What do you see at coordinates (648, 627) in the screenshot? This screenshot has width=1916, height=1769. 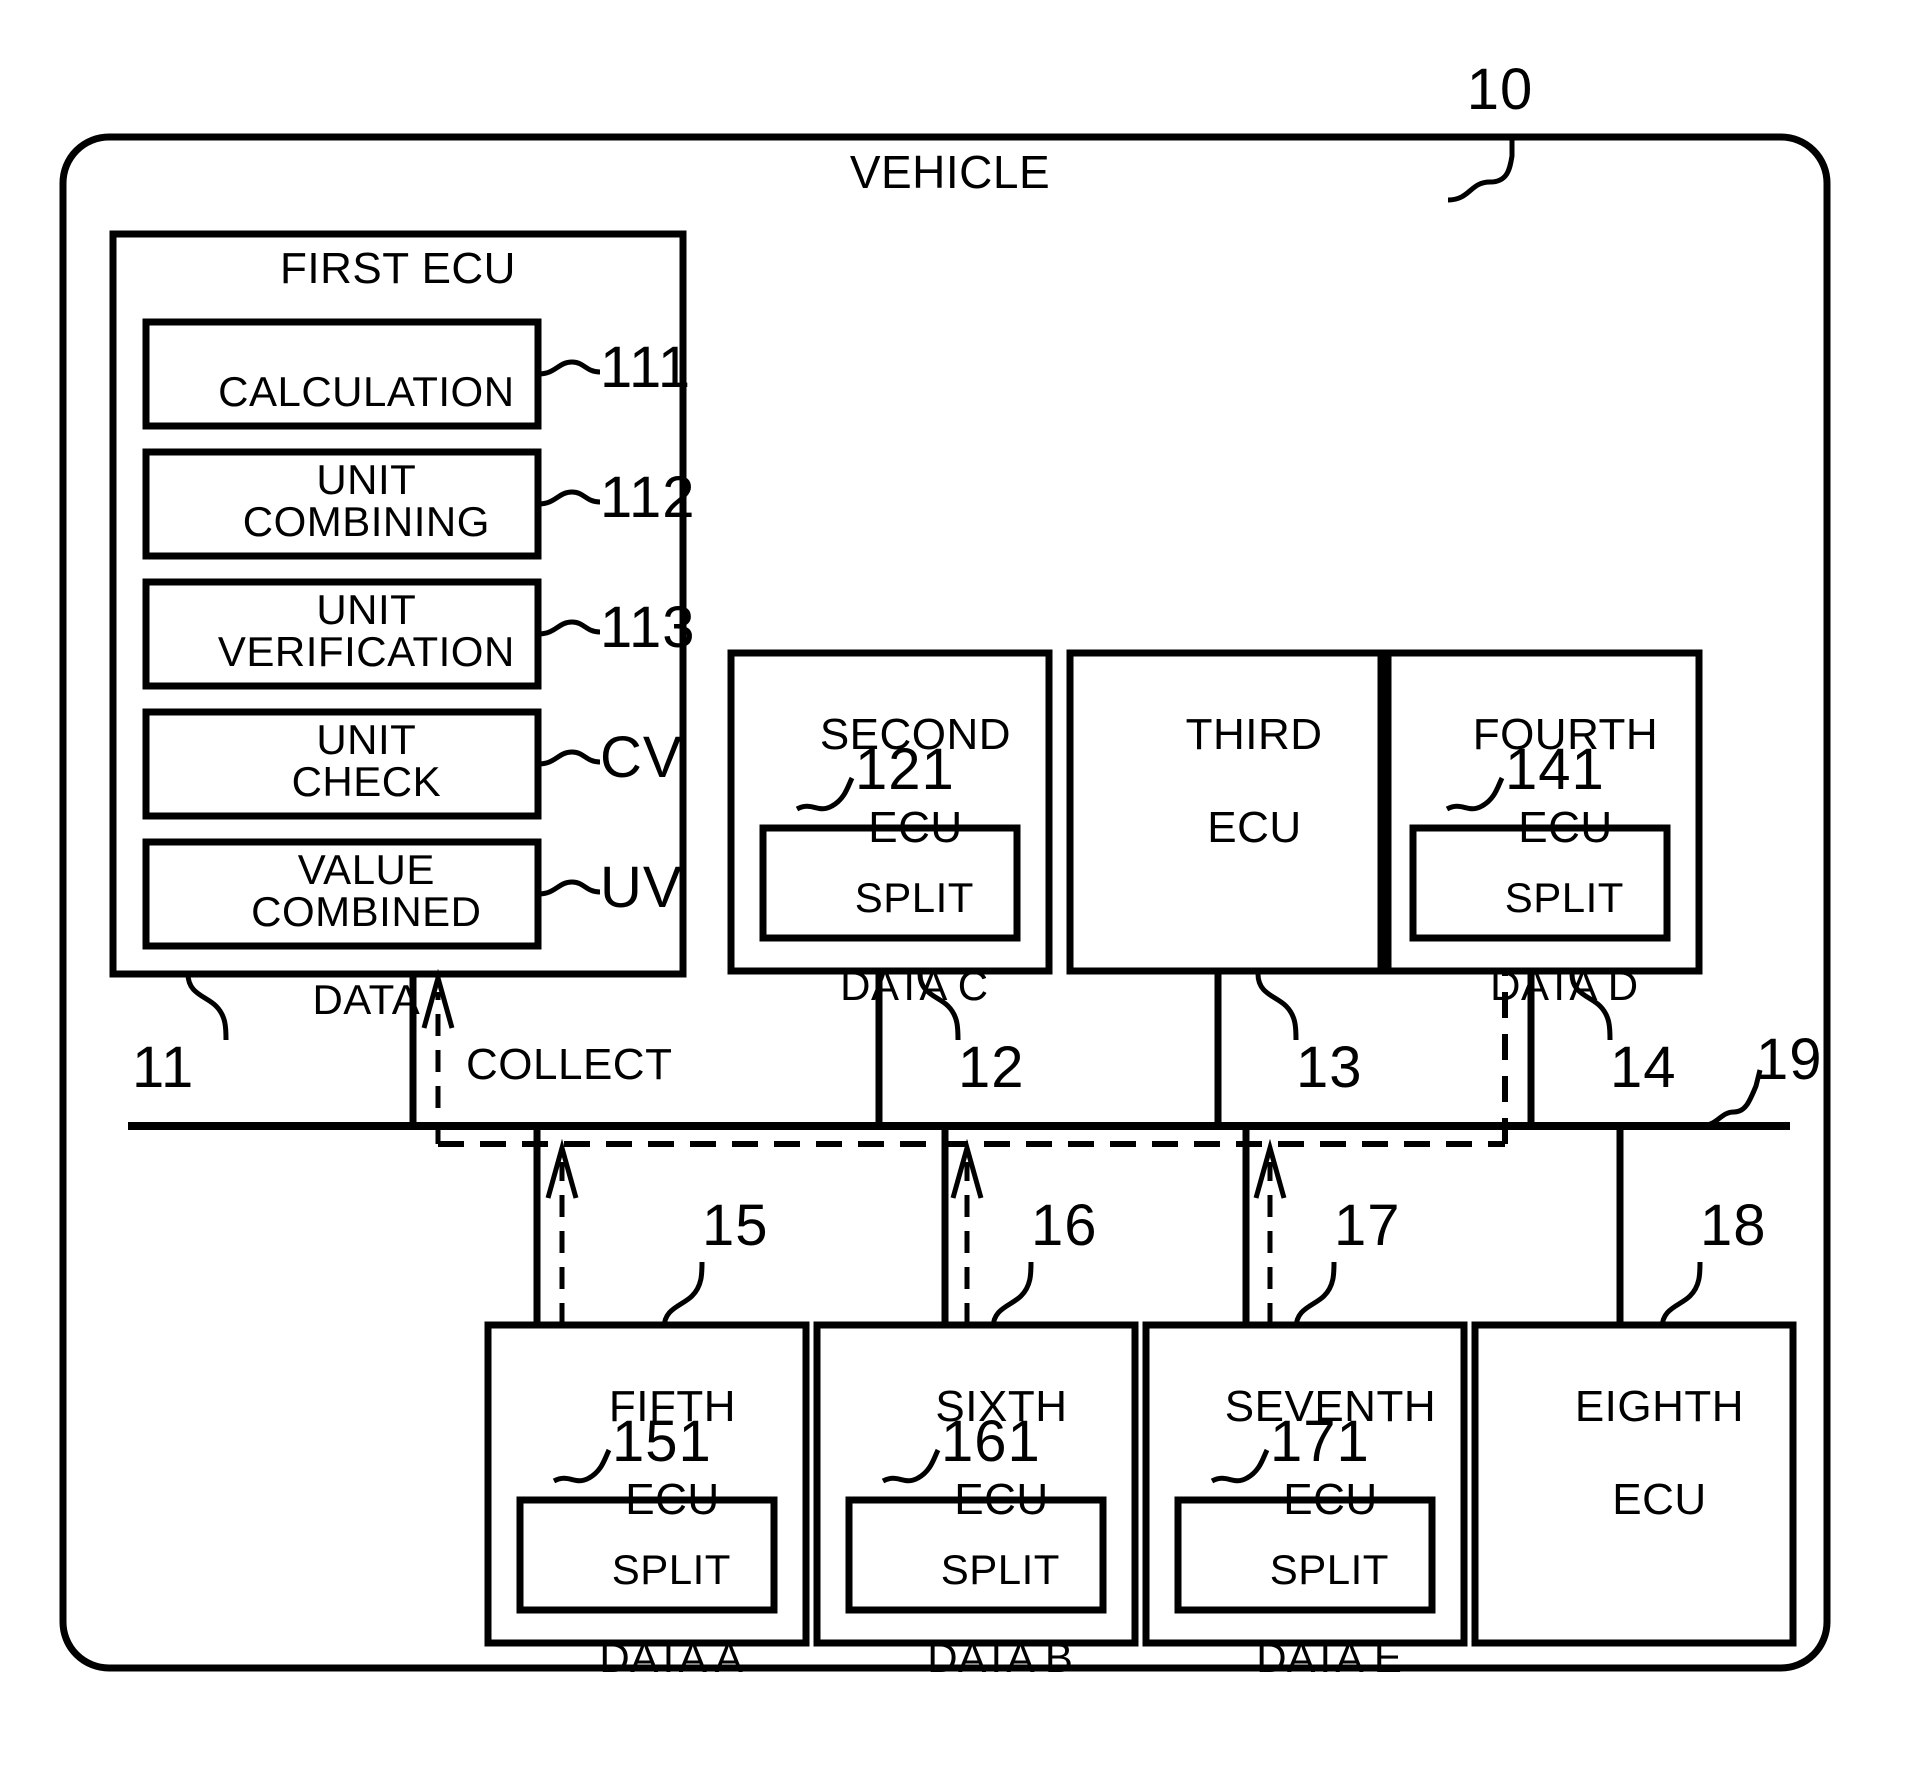 I see `ref-113: 113` at bounding box center [648, 627].